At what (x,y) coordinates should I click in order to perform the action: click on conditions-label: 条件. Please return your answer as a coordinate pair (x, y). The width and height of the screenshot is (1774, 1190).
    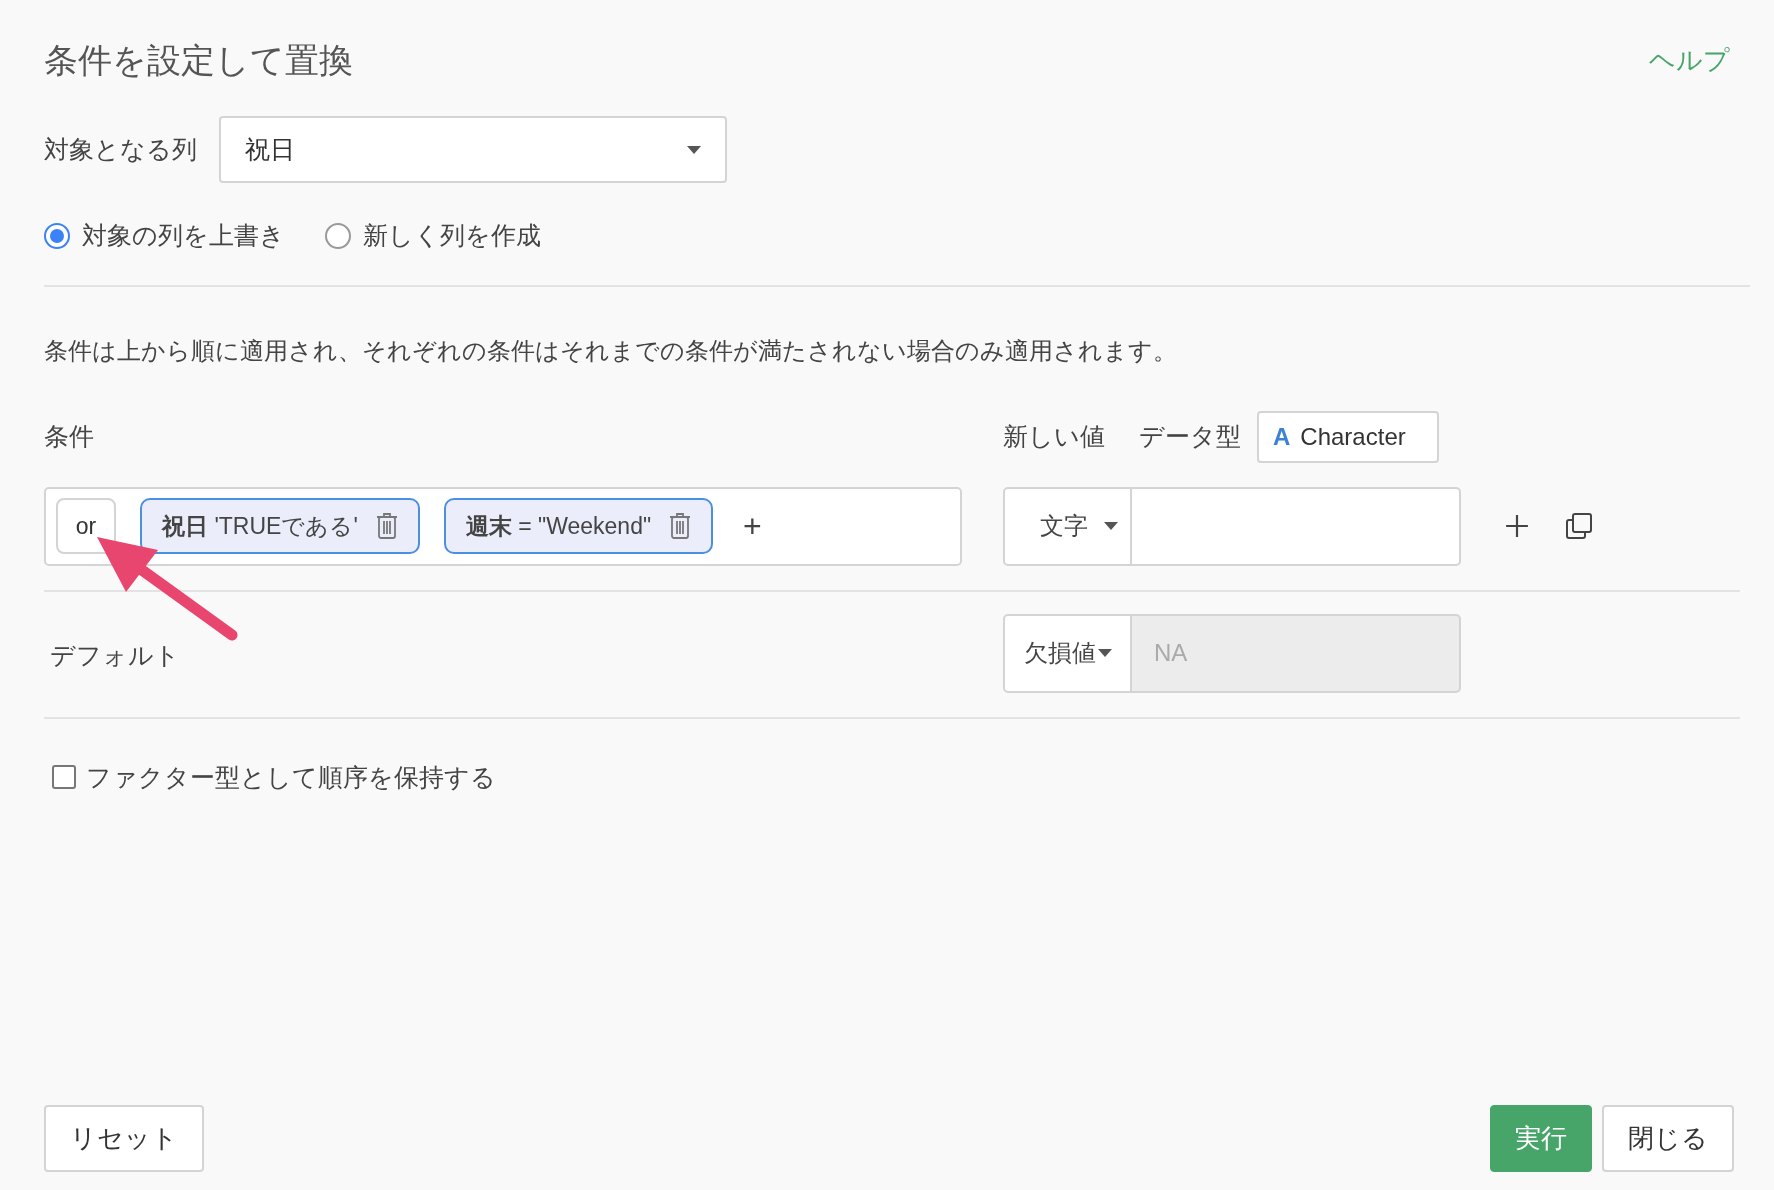
    Looking at the image, I should click on (69, 436).